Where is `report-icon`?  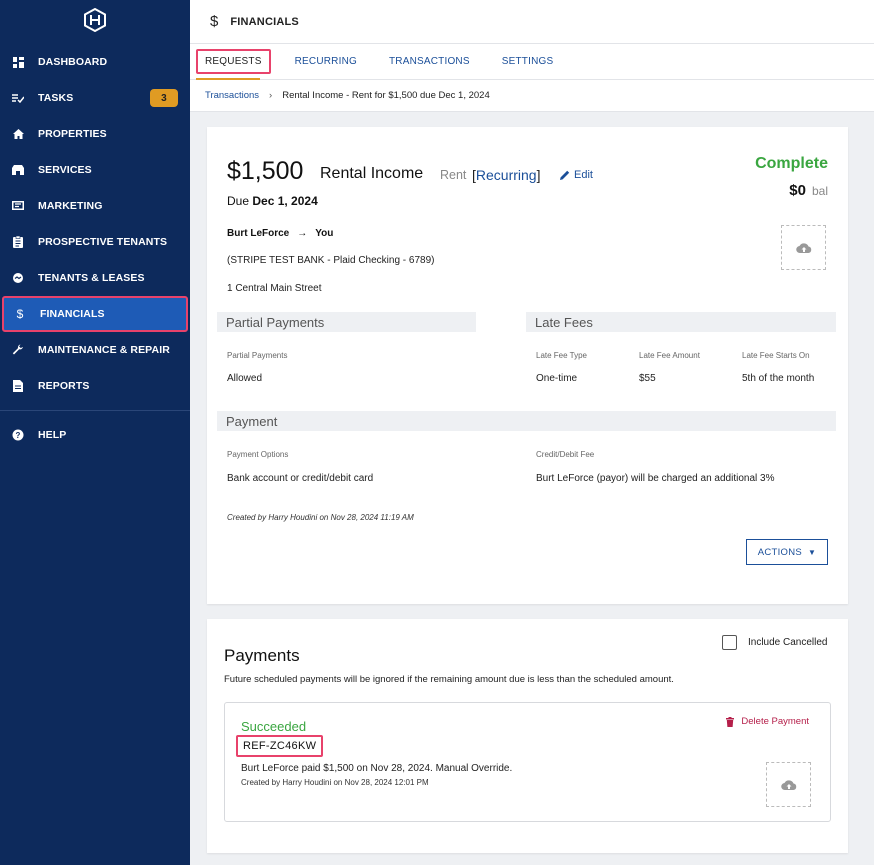
report-icon is located at coordinates (18, 386).